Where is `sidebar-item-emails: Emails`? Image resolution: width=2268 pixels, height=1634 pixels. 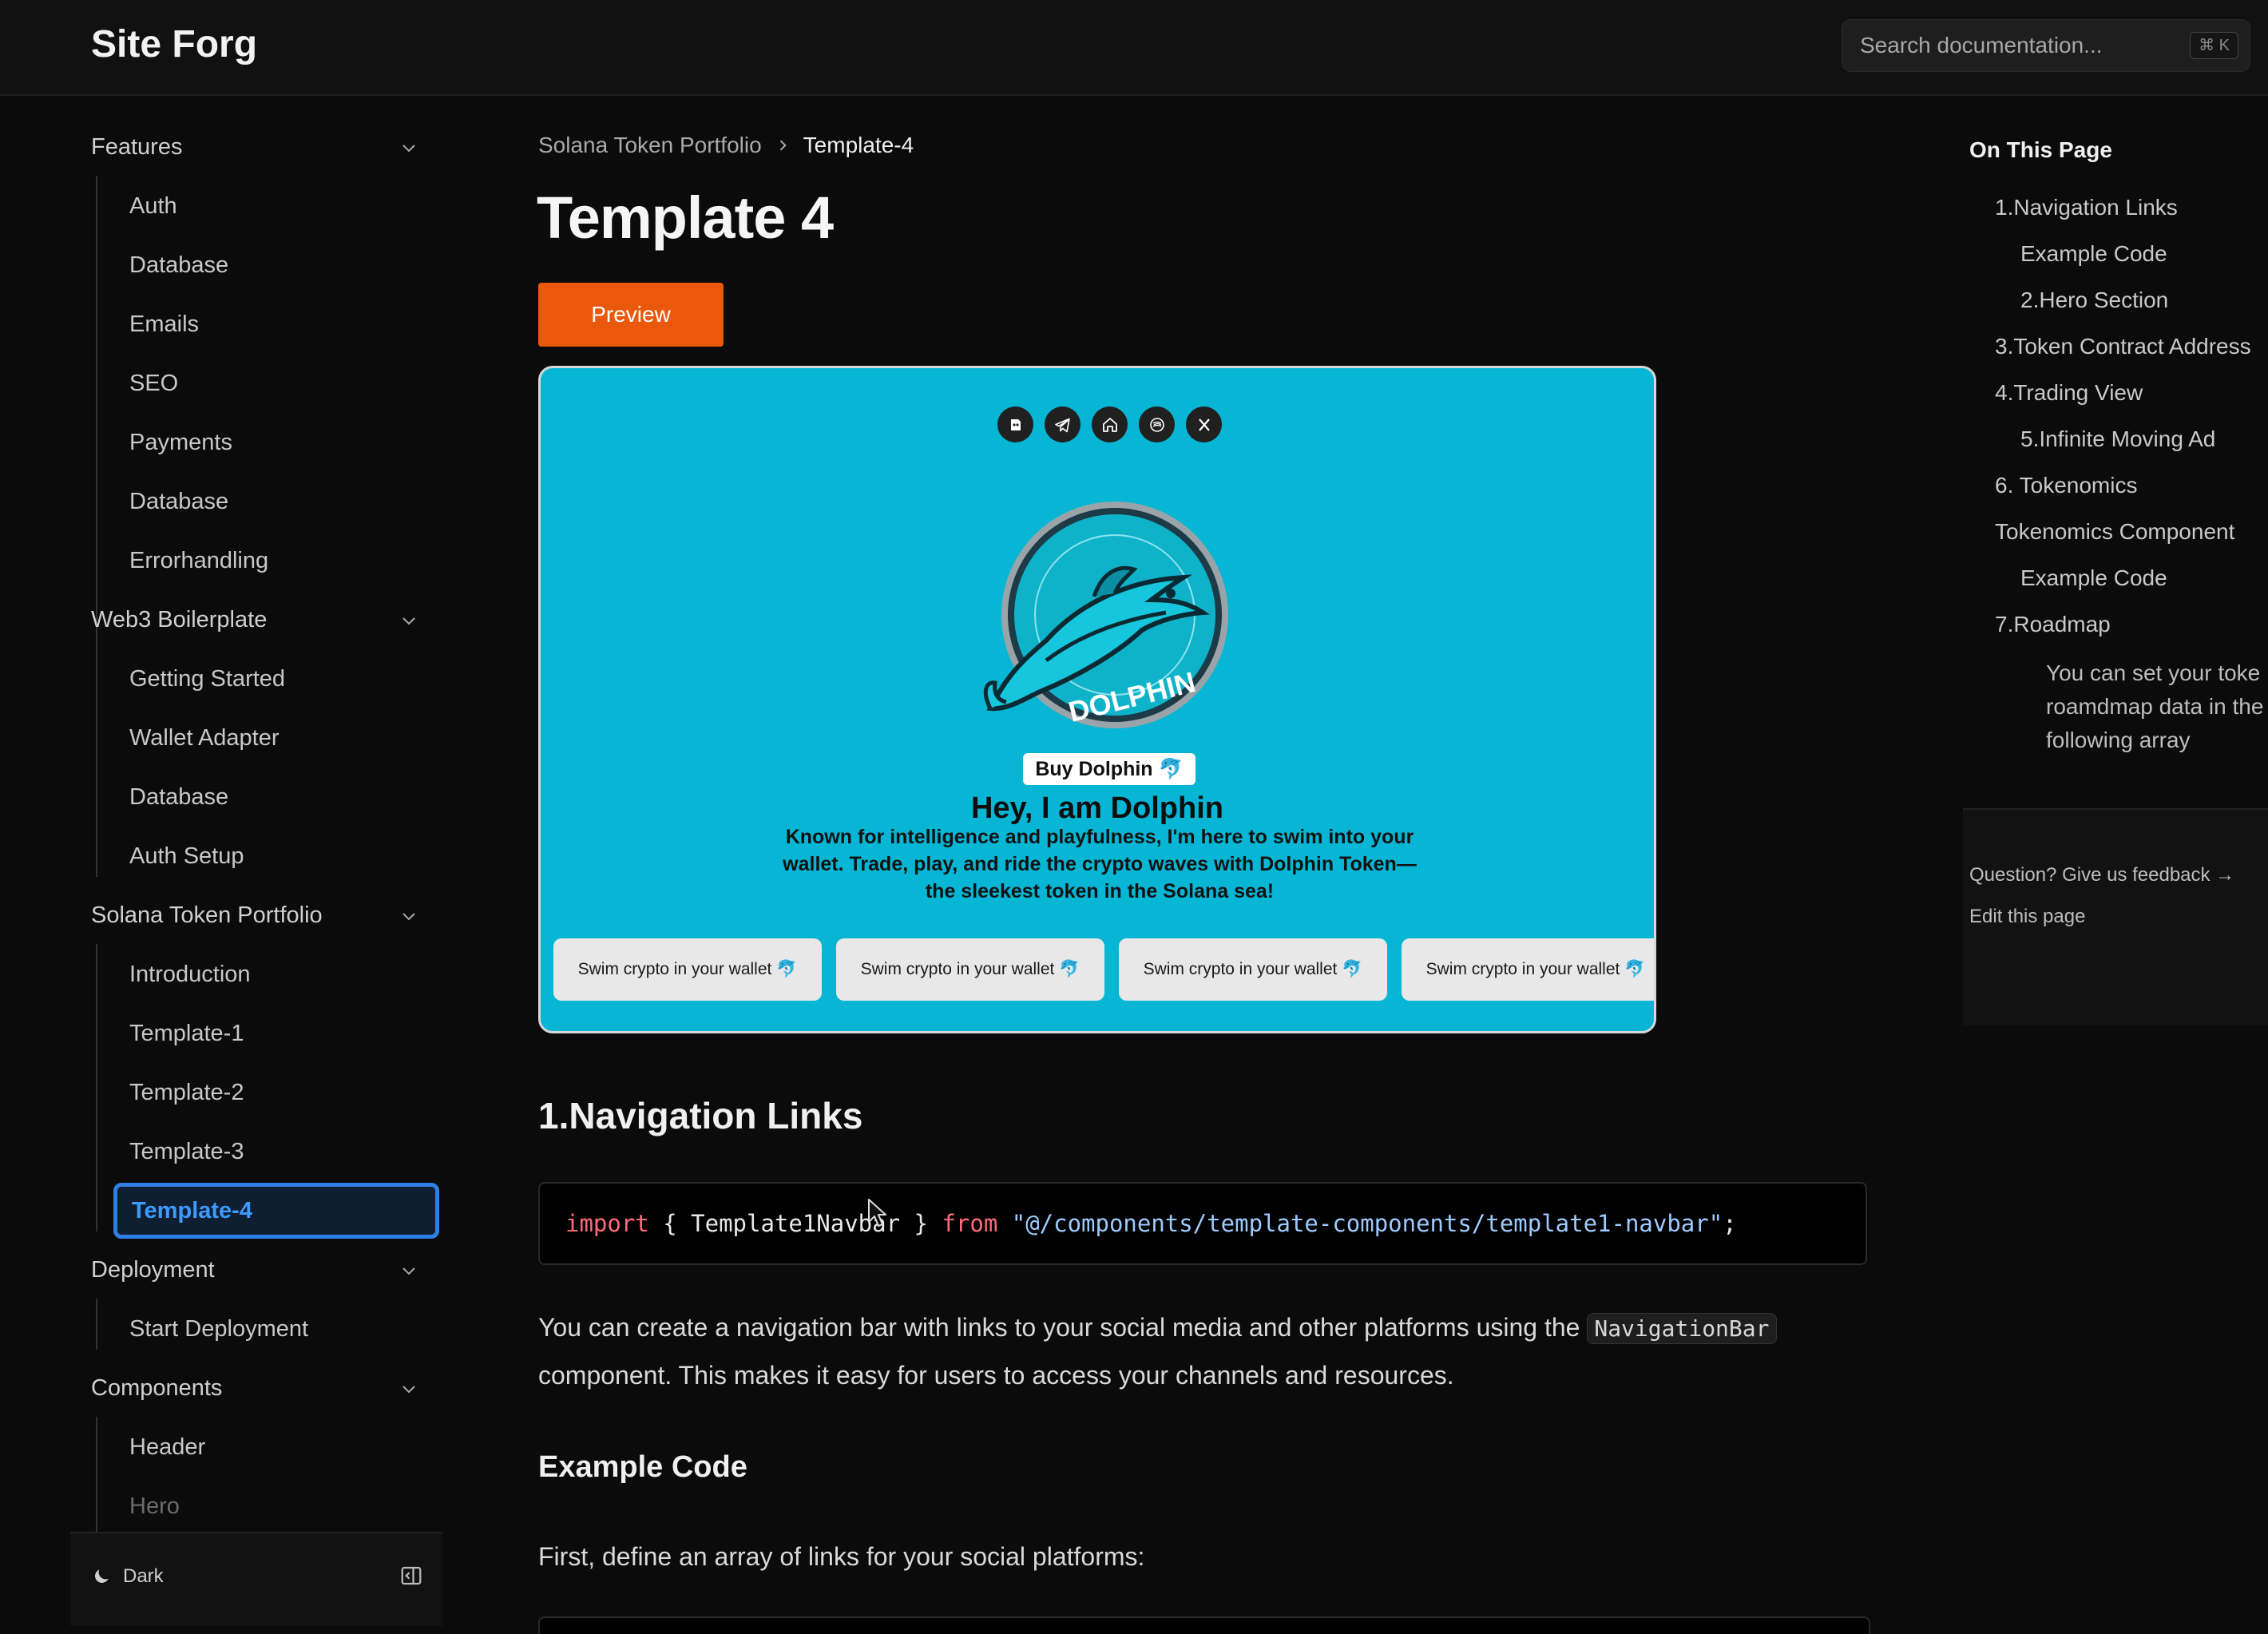
sidebar-item-emails: Emails is located at coordinates (274, 324).